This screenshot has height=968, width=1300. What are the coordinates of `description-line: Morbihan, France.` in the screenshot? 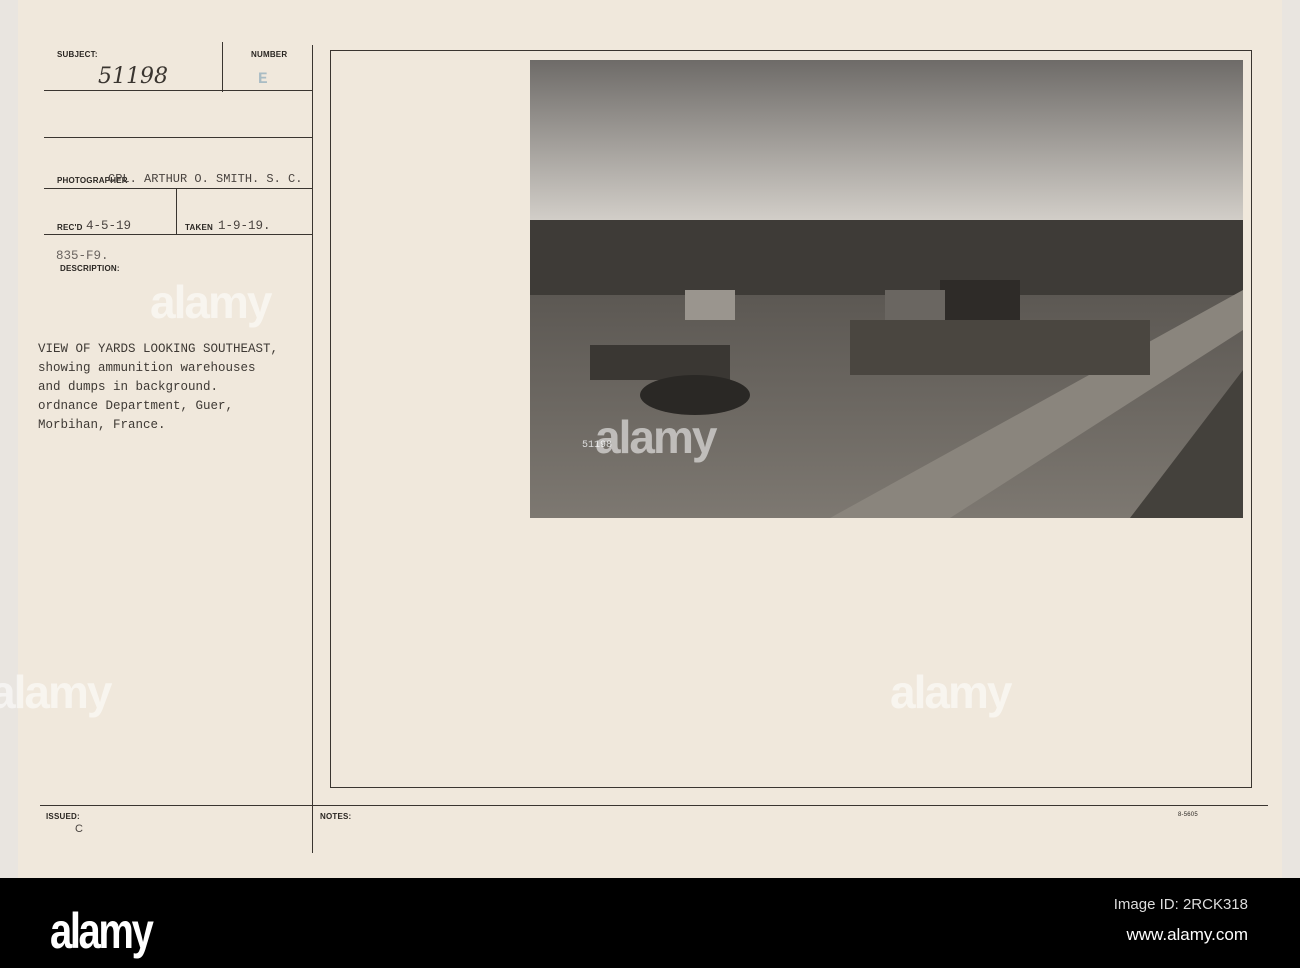 It's located at (102, 425).